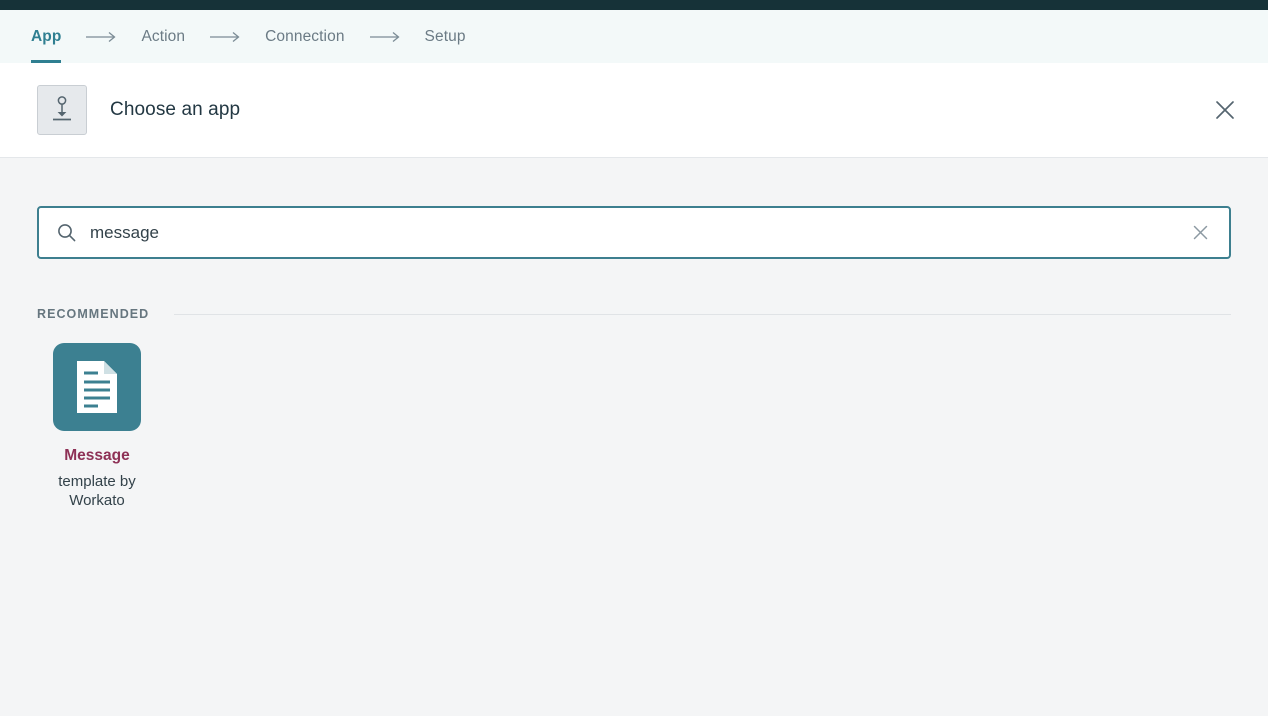 This screenshot has height=716, width=1268. I want to click on app-card-name: Message, so click(97, 455).